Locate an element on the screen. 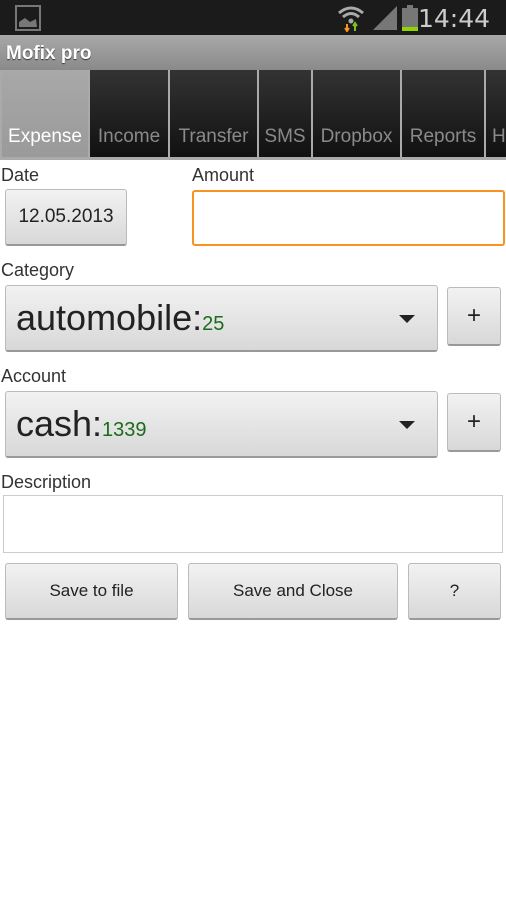  add-account-button: + is located at coordinates (474, 422).